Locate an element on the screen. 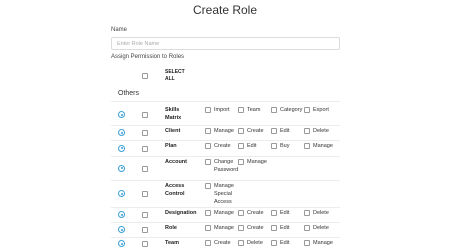  permission-option: Manage Special Access is located at coordinates (221, 194).